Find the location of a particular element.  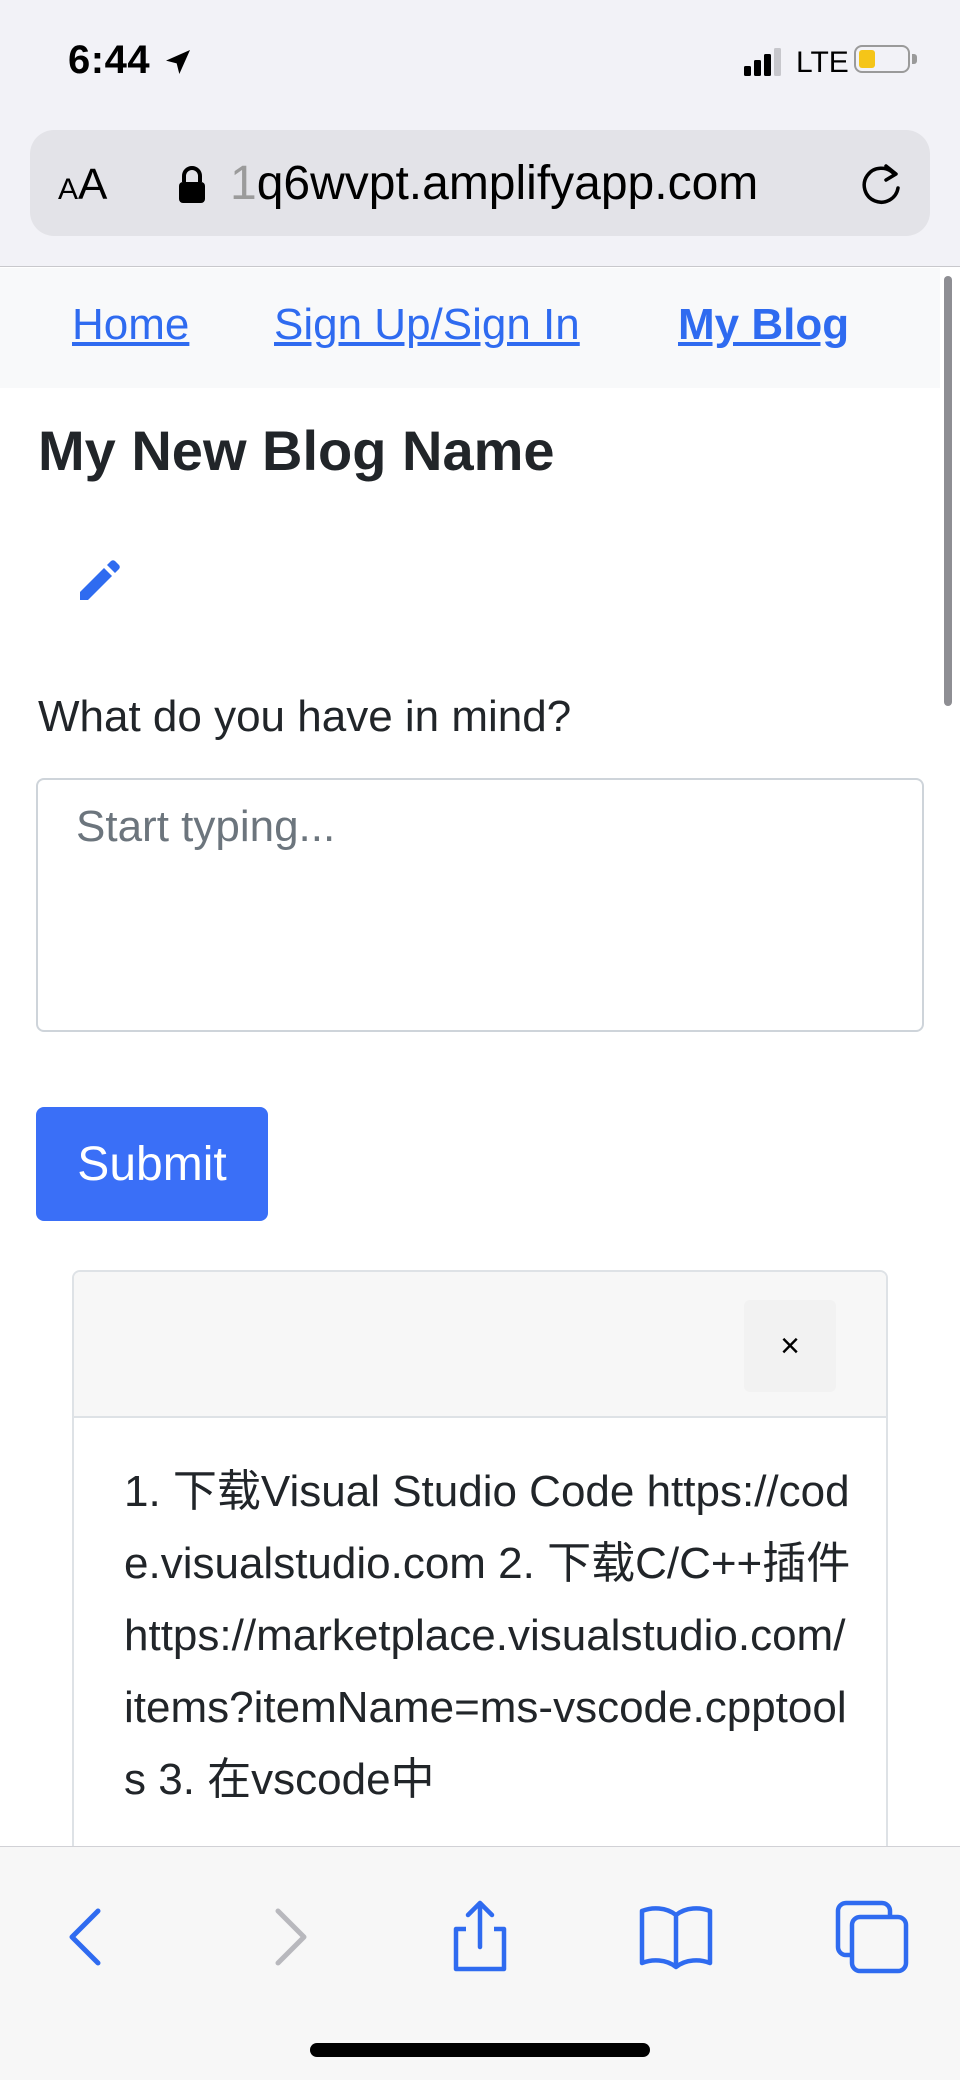

post-textarea is located at coordinates (480, 905).